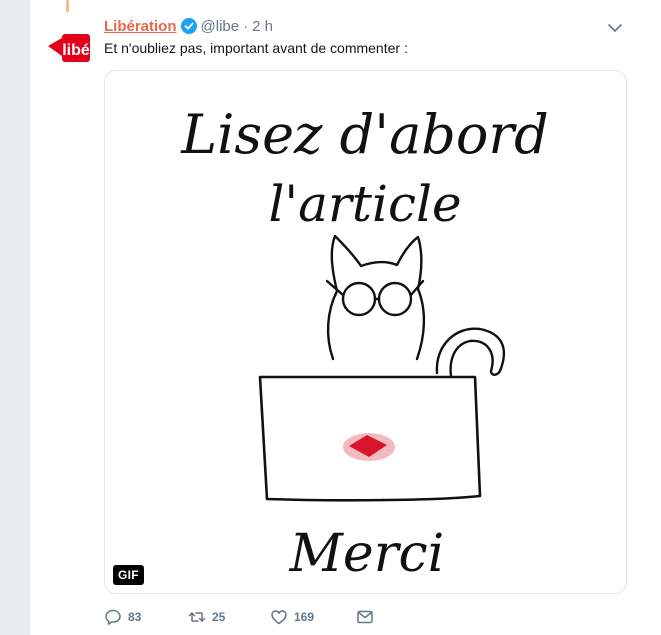 Image resolution: width=661 pixels, height=635 pixels. Describe the element at coordinates (304, 617) in the screenshot. I see `like-count: 169` at that location.